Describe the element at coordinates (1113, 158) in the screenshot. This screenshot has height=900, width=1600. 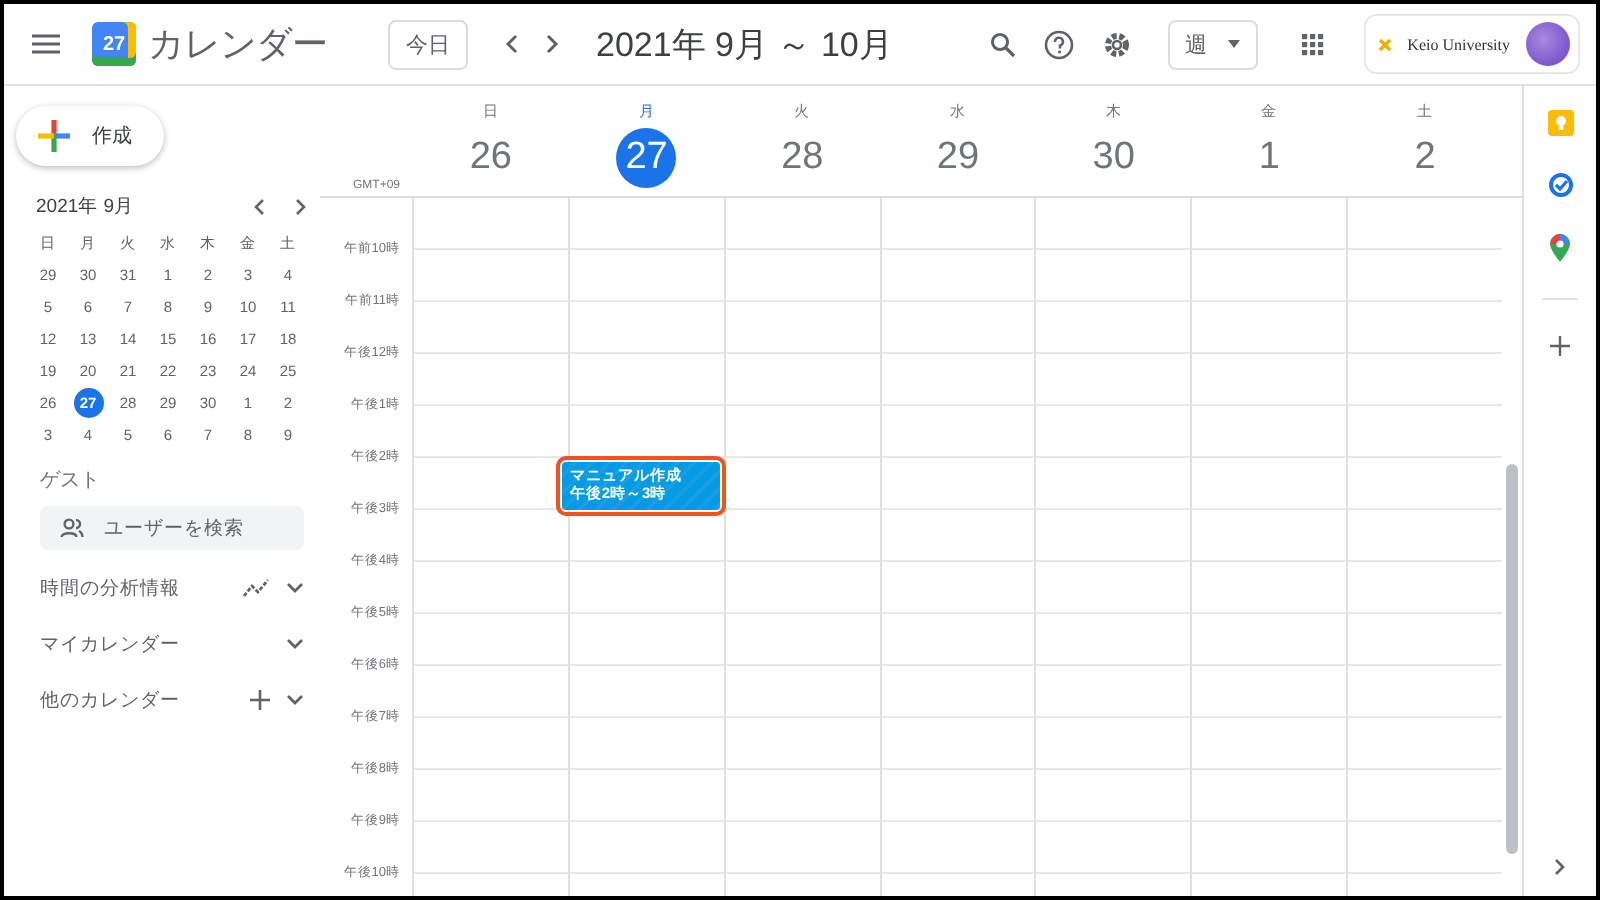
I see `day-number: 30` at that location.